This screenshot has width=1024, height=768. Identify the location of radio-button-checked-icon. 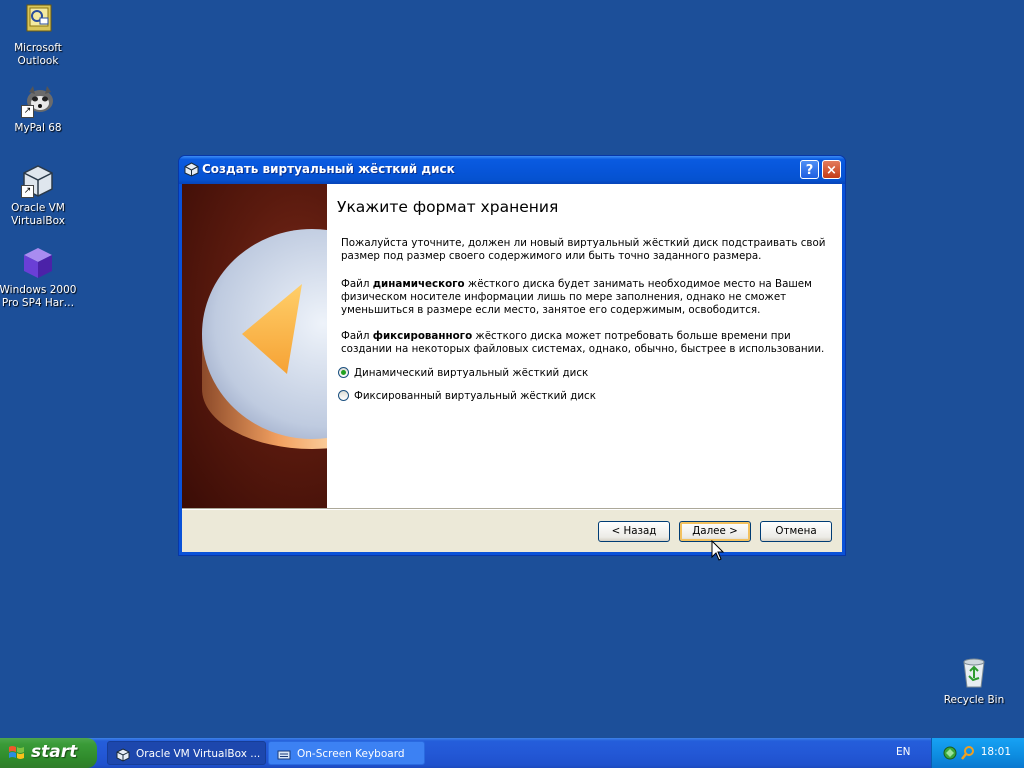
(343, 372).